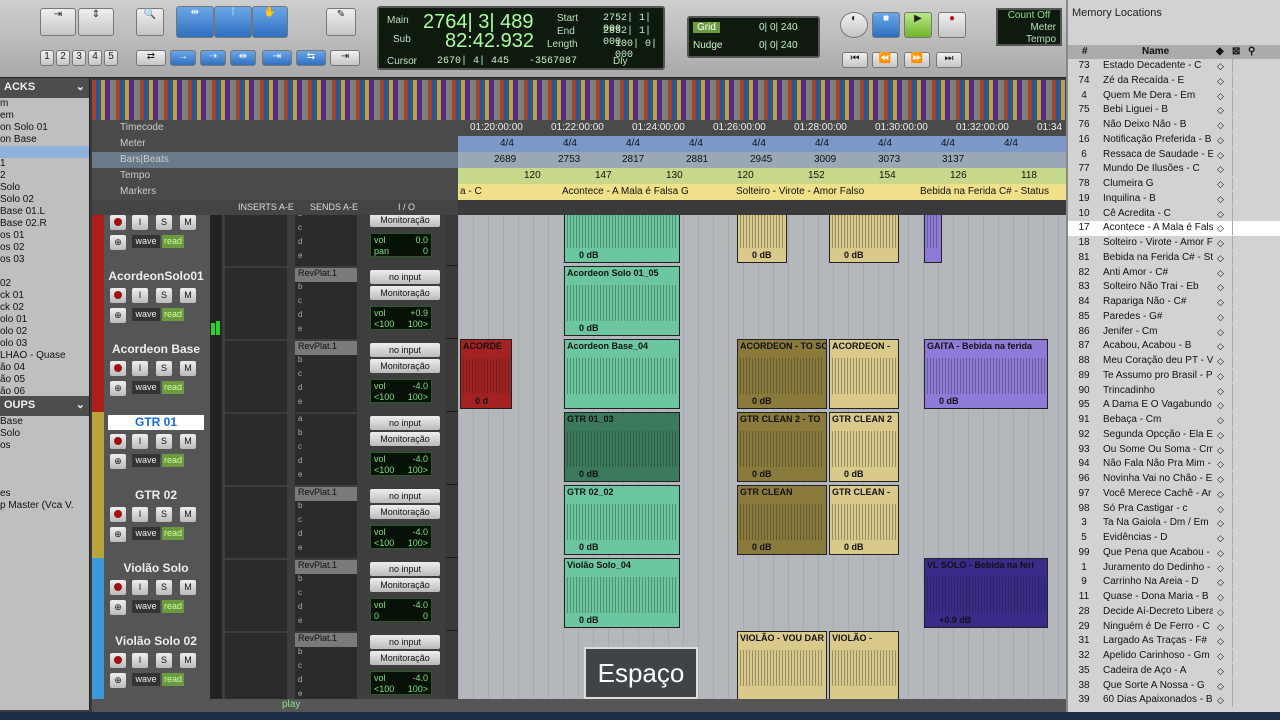 This screenshot has width=1280, height=720. What do you see at coordinates (156, 349) in the screenshot?
I see `track-name: Acordeon Base` at bounding box center [156, 349].